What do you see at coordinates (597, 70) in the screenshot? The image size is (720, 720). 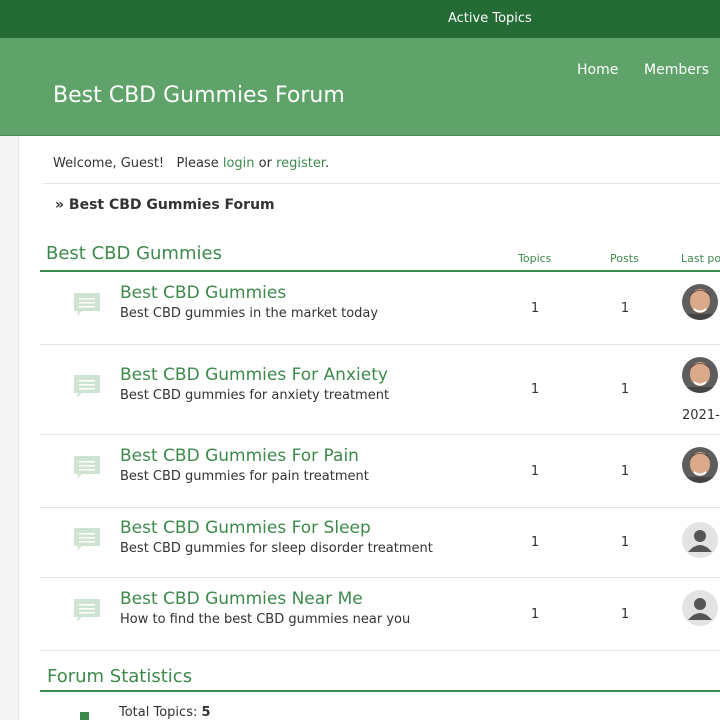 I see `nav-home: Home` at bounding box center [597, 70].